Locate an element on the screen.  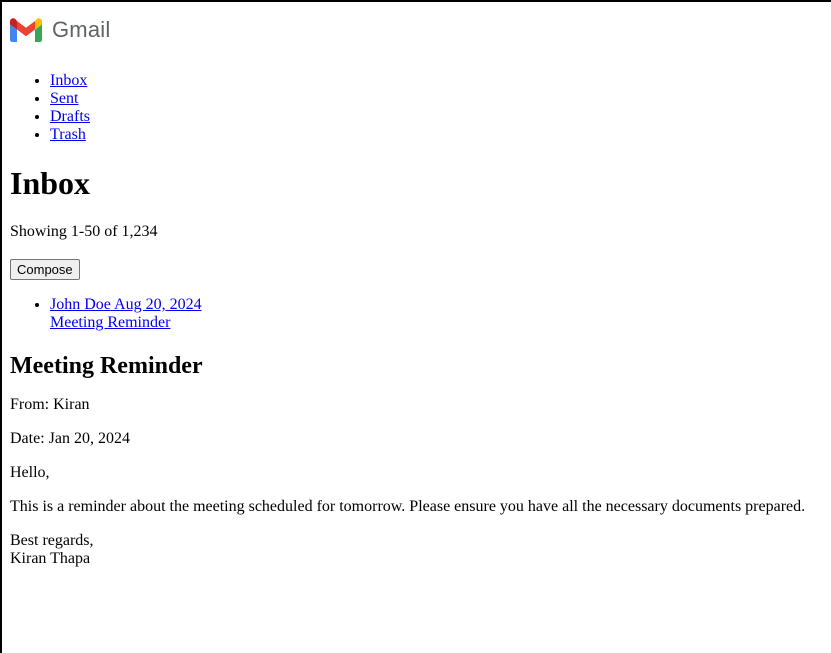
gmail-logo: Gmail is located at coordinates (60, 30).